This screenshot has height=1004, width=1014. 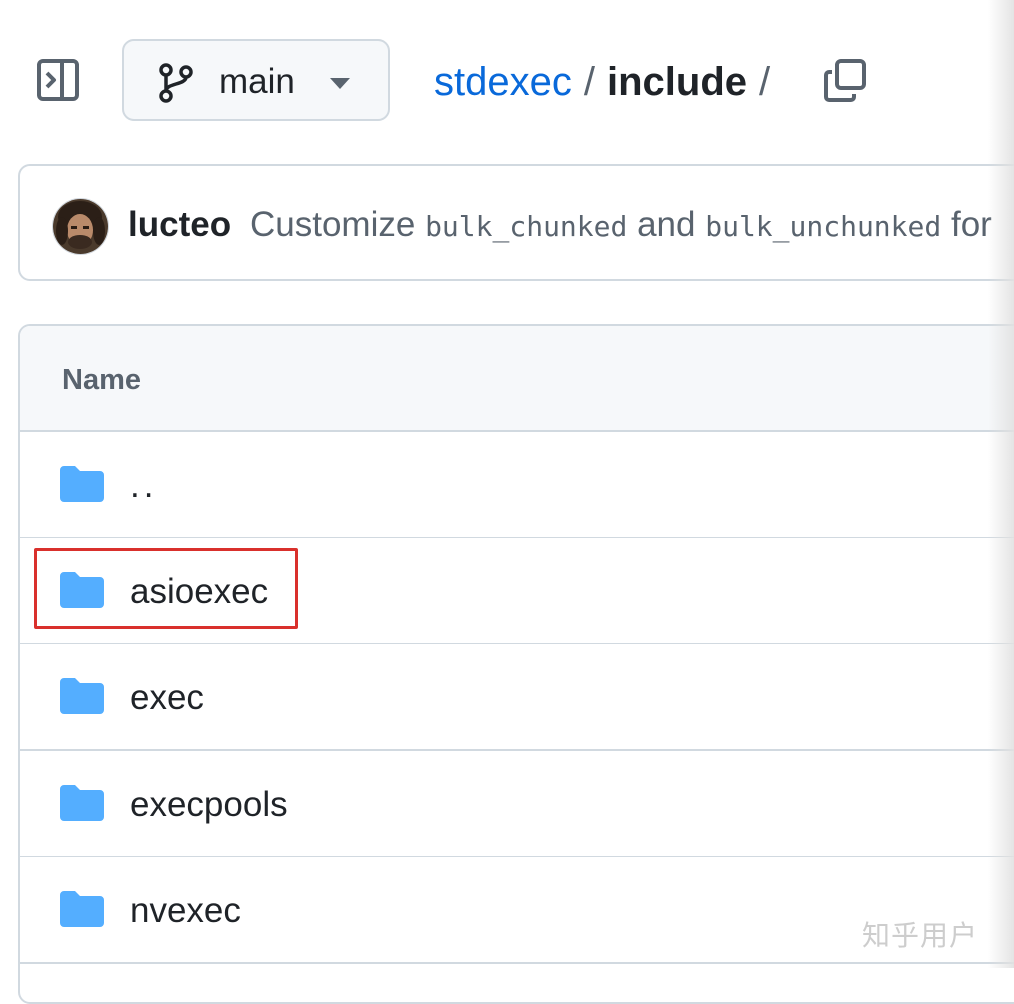 I want to click on parent-directory-link: .., so click(x=143, y=486).